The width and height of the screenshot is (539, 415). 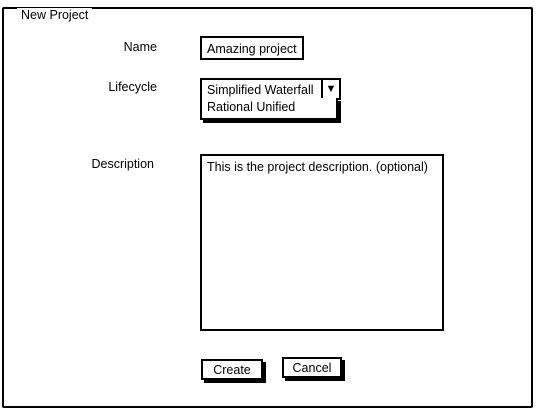 I want to click on name-field: Amazing project, so click(x=252, y=48).